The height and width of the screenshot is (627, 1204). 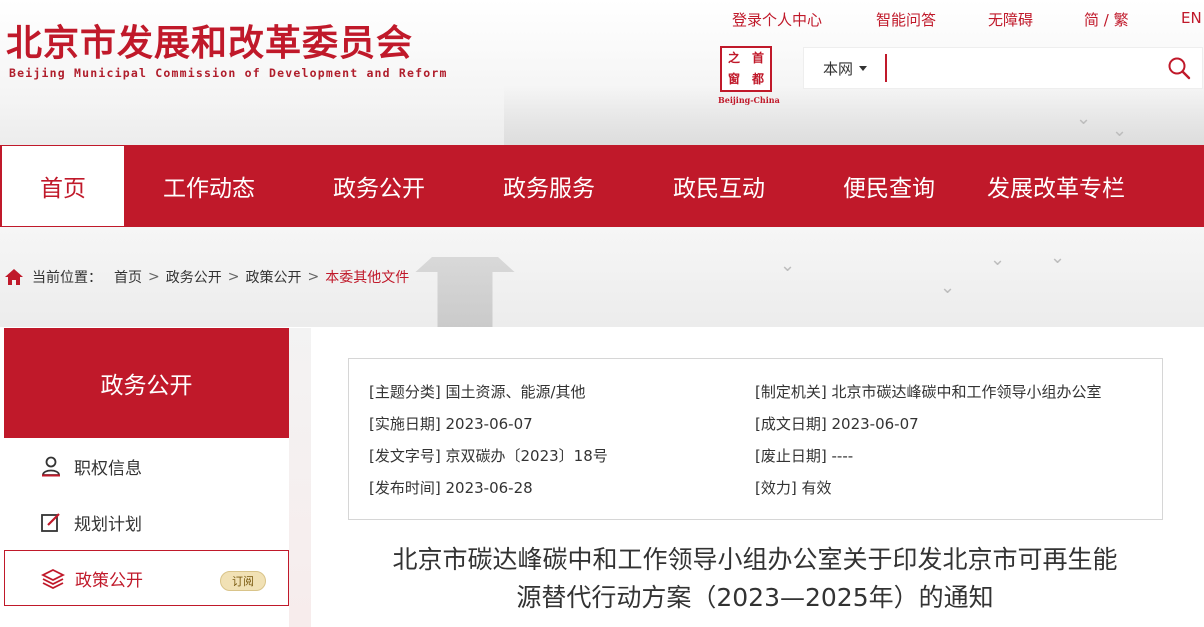 What do you see at coordinates (549, 186) in the screenshot?
I see `nav-item-gov-services: 政务服务` at bounding box center [549, 186].